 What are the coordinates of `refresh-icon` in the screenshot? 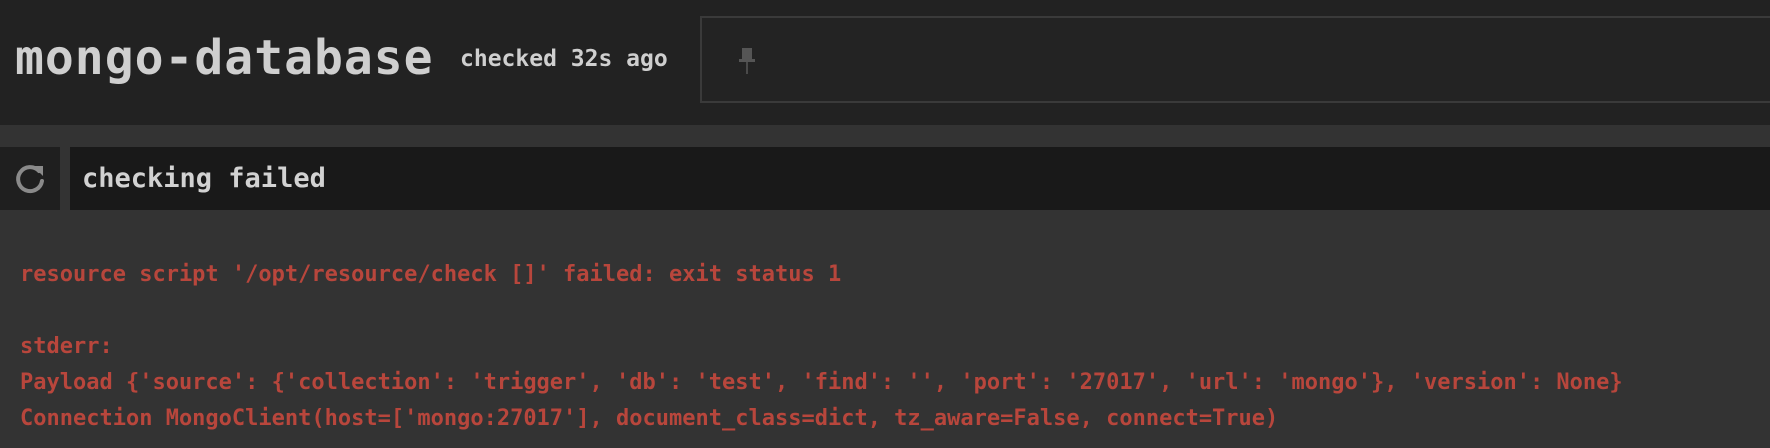 It's located at (30, 178).